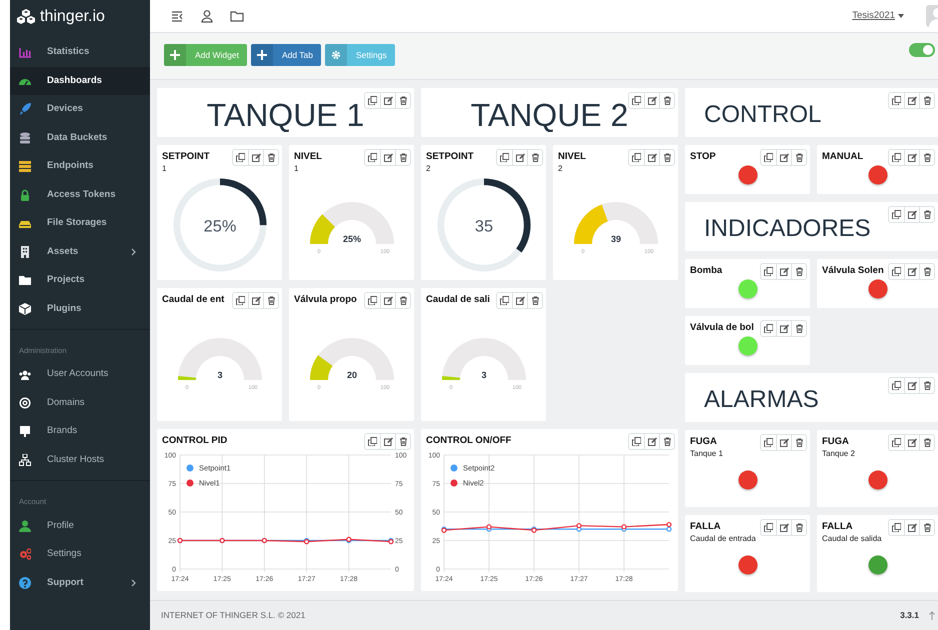 The width and height of the screenshot is (938, 630). What do you see at coordinates (843, 156) in the screenshot?
I see `widget-title: MANUAL` at bounding box center [843, 156].